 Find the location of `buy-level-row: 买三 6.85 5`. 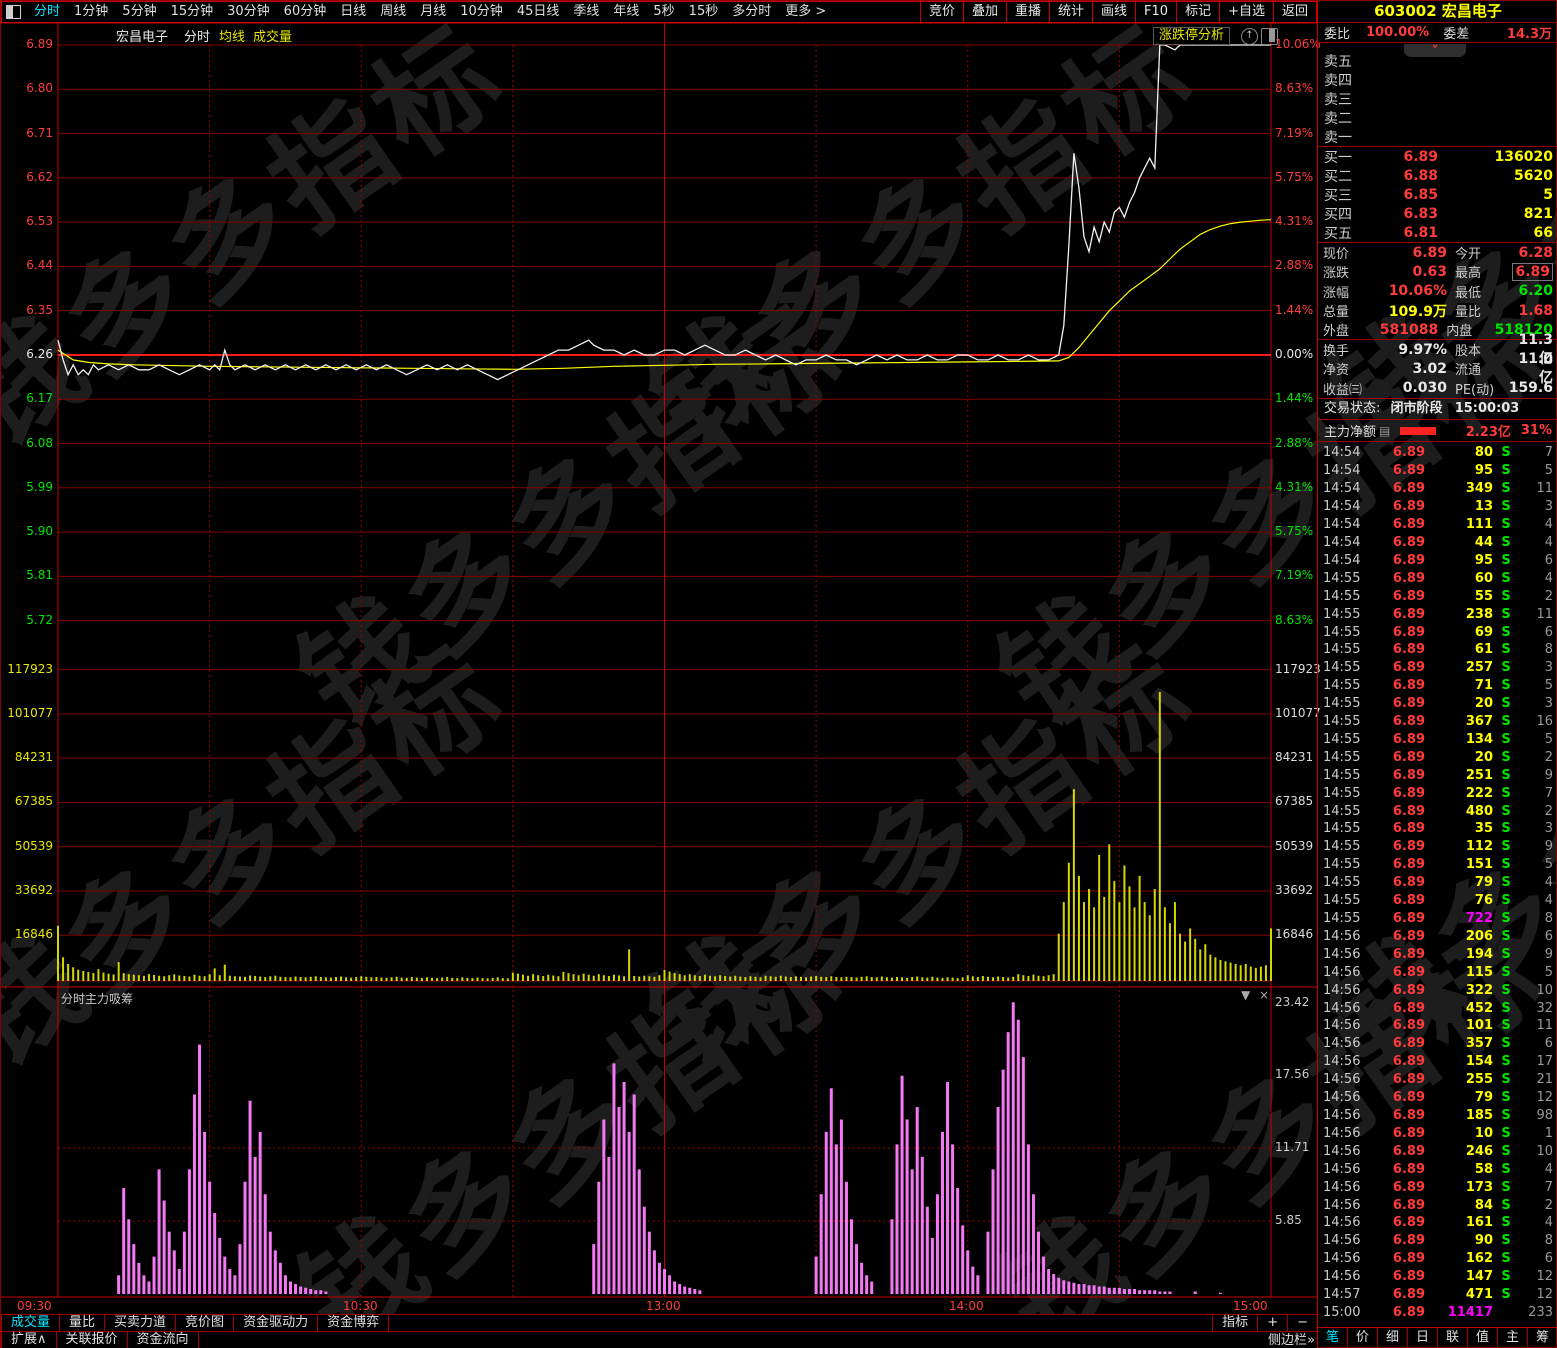

buy-level-row: 买三 6.85 5 is located at coordinates (1437, 194).